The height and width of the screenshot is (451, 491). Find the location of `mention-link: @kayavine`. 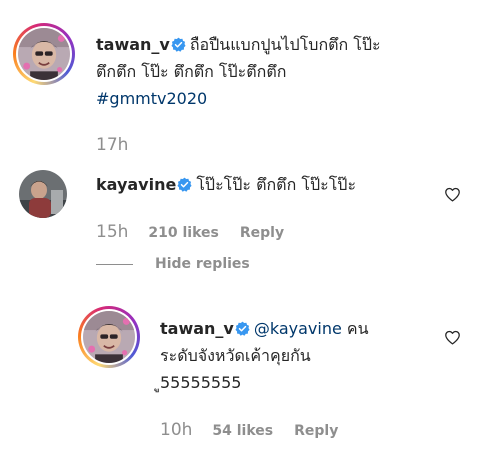

mention-link: @kayavine is located at coordinates (298, 328).